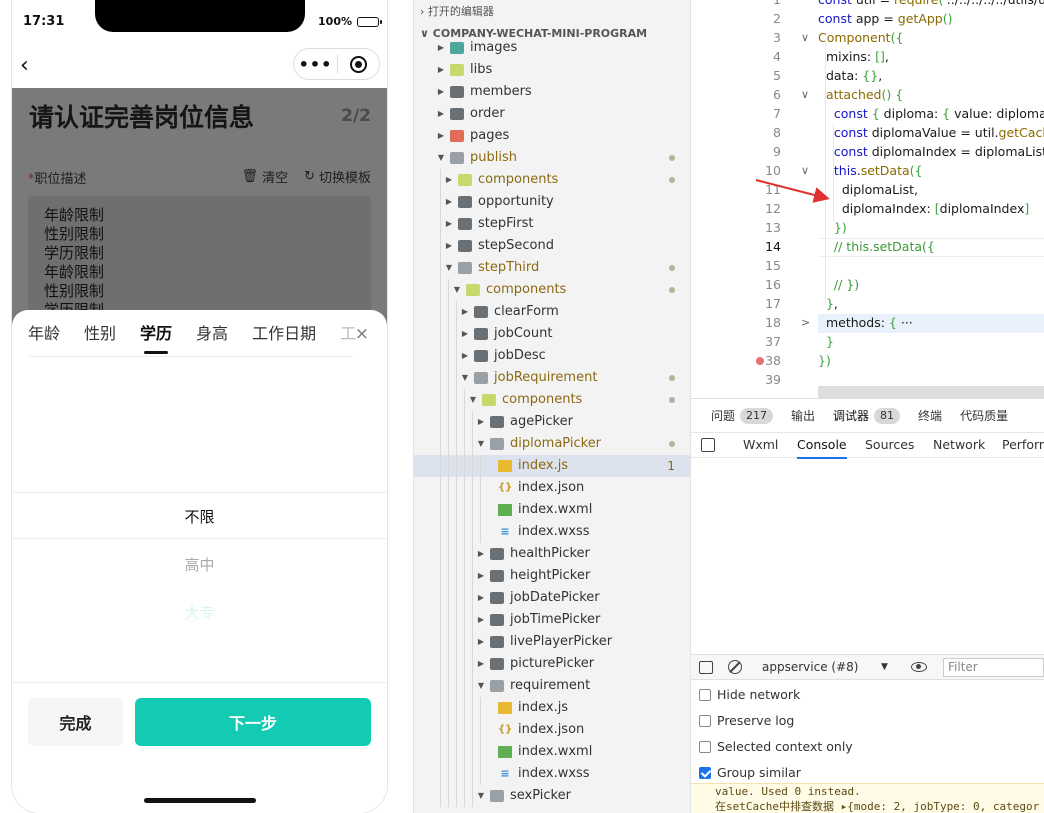 This screenshot has width=1044, height=813. What do you see at coordinates (741, 151) in the screenshot?
I see `gutter-line: 9` at bounding box center [741, 151].